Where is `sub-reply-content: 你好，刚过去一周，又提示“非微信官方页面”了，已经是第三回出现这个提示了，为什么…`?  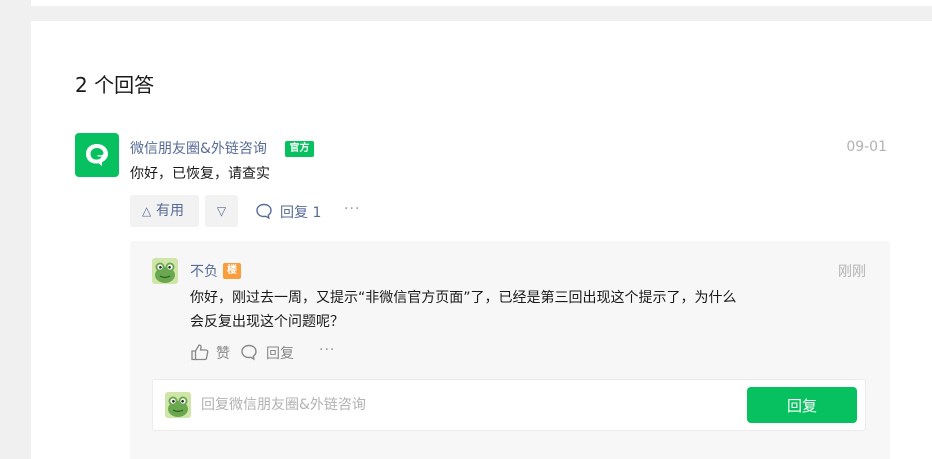
sub-reply-content: 你好，刚过去一周，又提示“非微信官方页面”了，已经是第三回出现这个提示了，为什么… is located at coordinates (463, 310).